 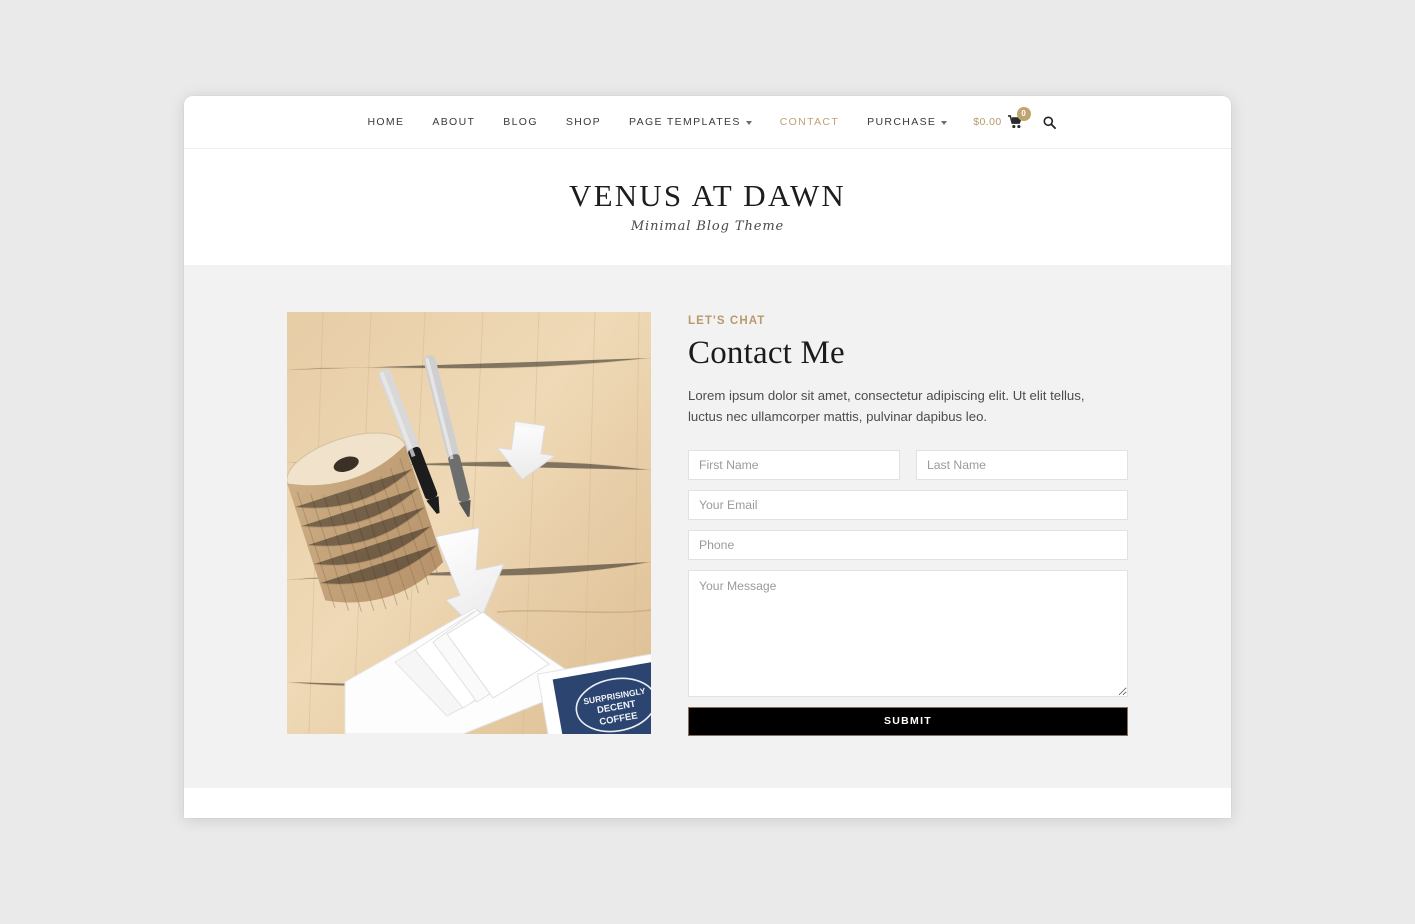 I want to click on name-row, so click(x=908, y=464).